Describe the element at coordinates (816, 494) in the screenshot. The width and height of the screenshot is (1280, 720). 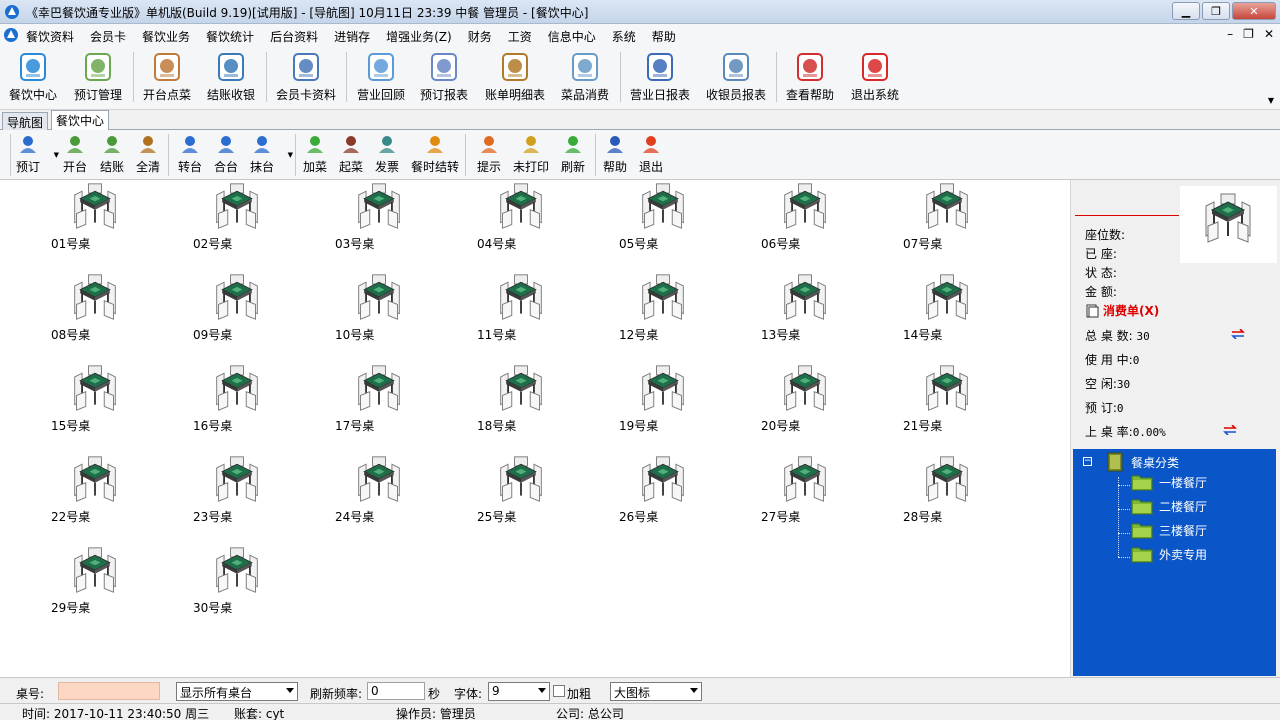
I see `dining-table: 27号桌` at that location.